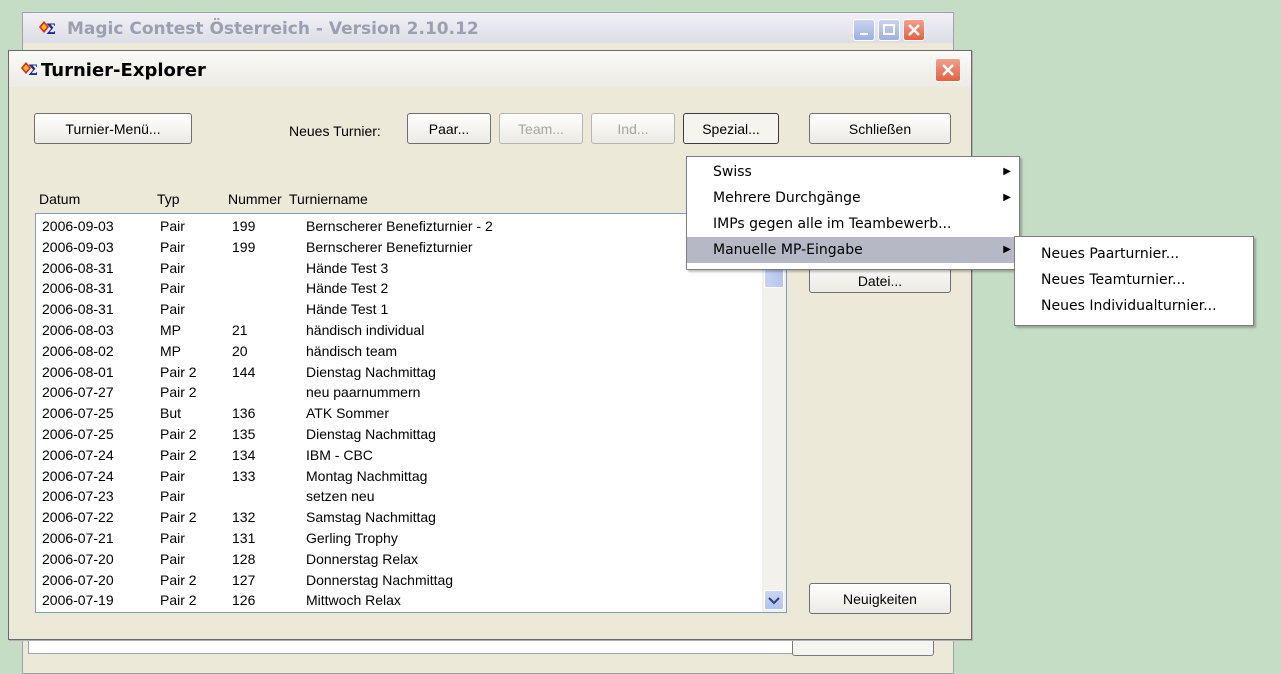 This screenshot has height=674, width=1281. I want to click on row-type: MP, so click(170, 350).